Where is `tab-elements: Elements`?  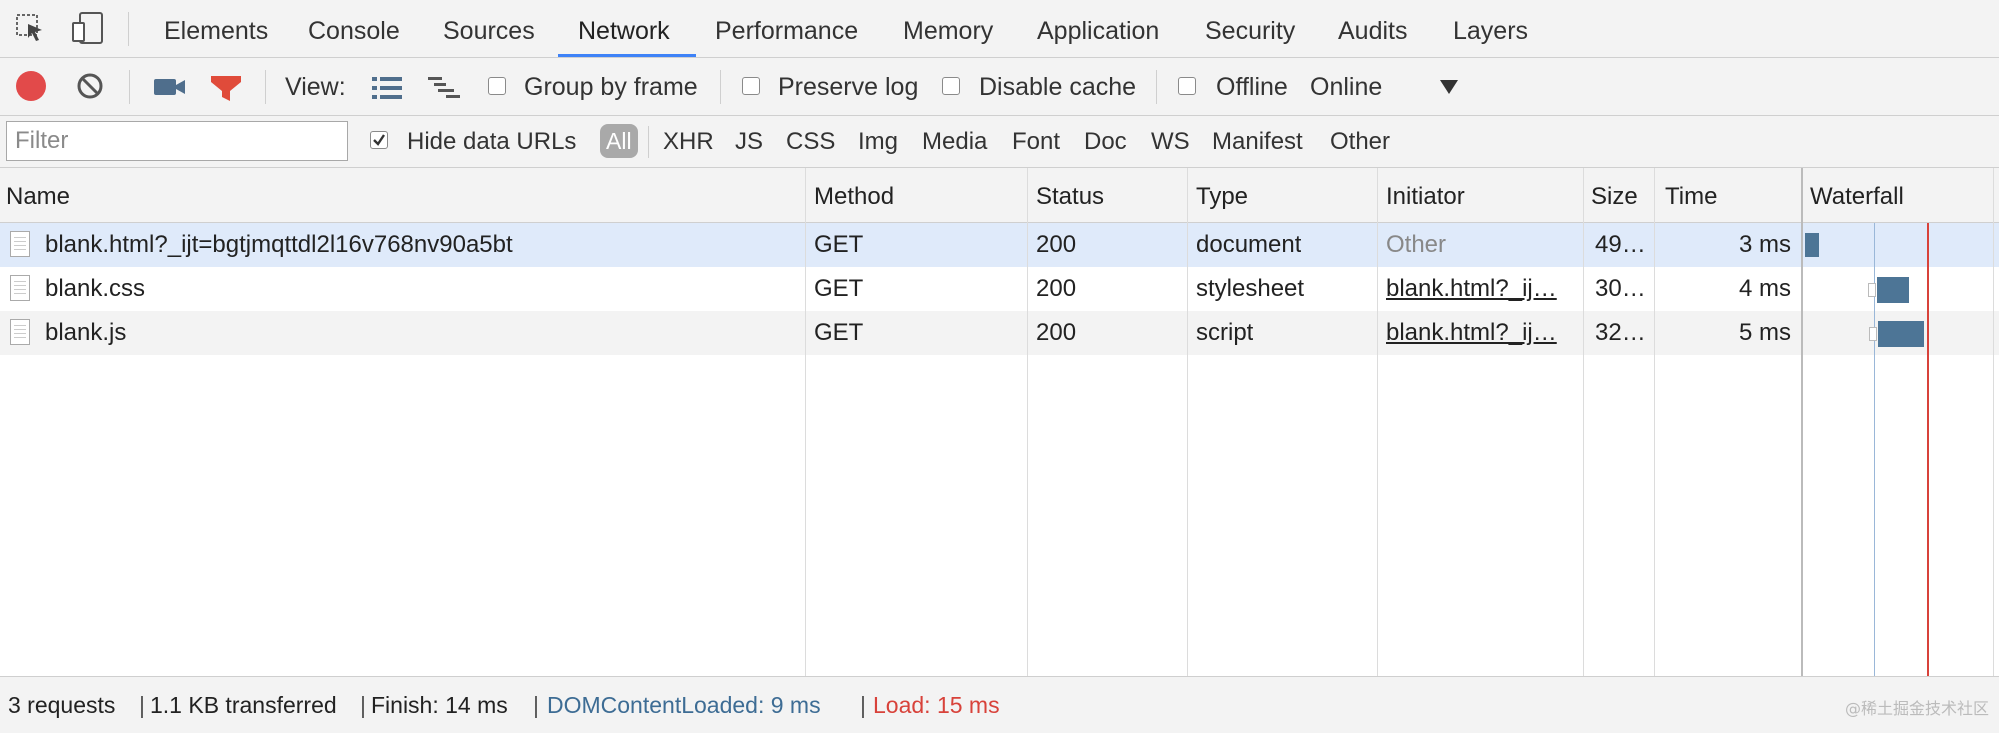
tab-elements: Elements is located at coordinates (216, 29).